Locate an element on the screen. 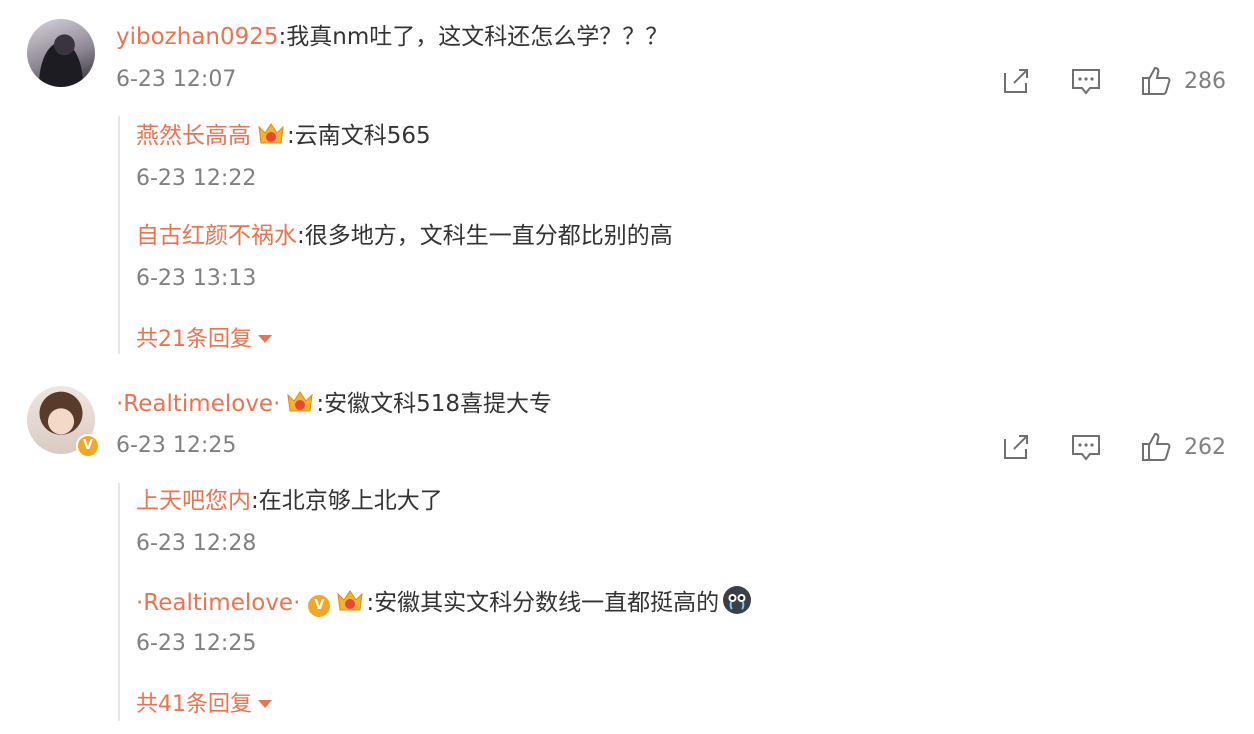 Image resolution: width=1254 pixels, height=734 pixels. comment-time: 6-23 12:07 is located at coordinates (176, 79).